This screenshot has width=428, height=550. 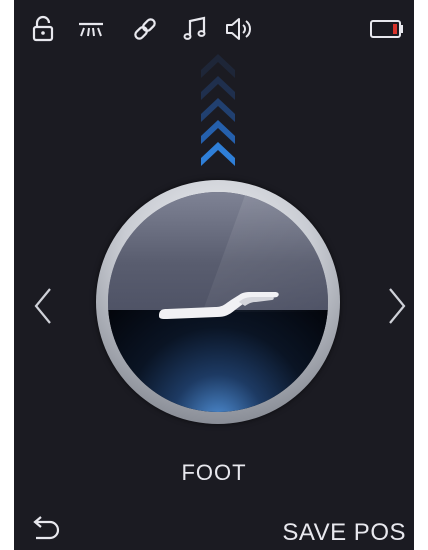 I want to click on back-arrow-icon, so click(x=45, y=529).